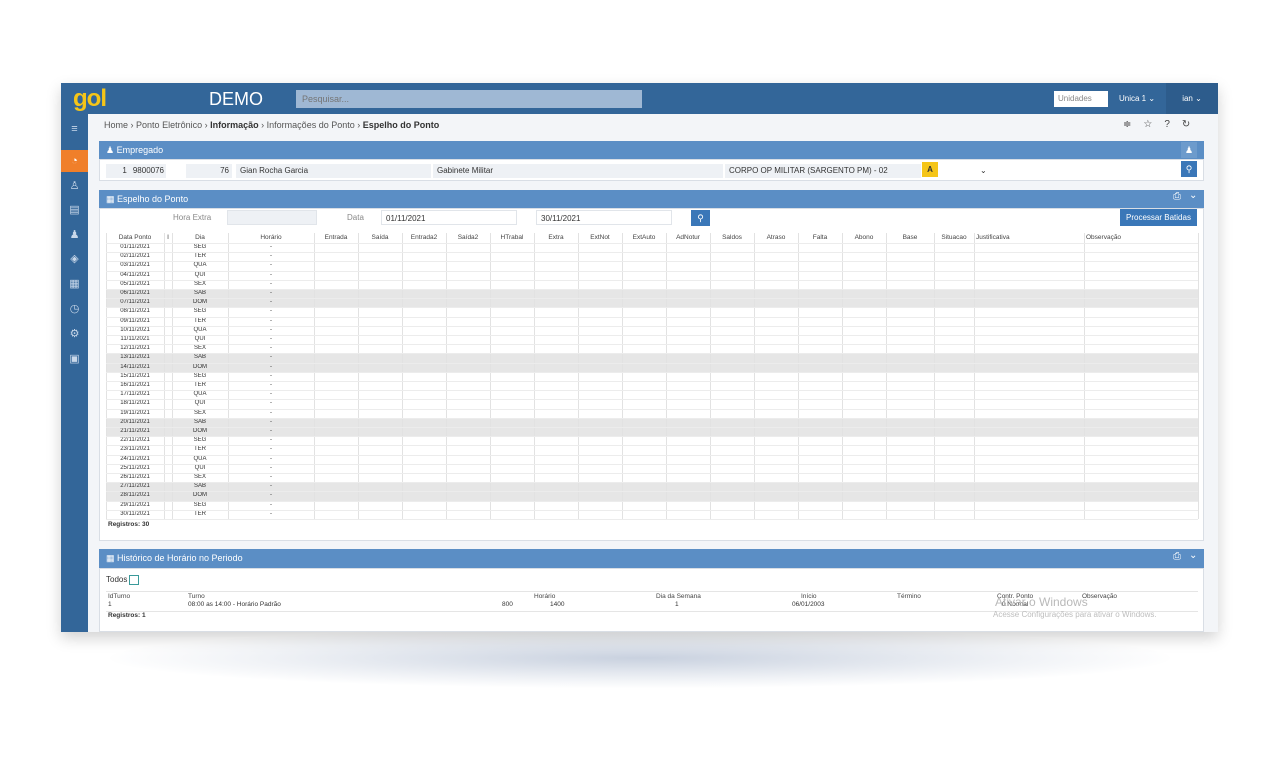 The image size is (1280, 777). I want to click on table-row: 05/11/2021 SEX -, so click(652, 284).